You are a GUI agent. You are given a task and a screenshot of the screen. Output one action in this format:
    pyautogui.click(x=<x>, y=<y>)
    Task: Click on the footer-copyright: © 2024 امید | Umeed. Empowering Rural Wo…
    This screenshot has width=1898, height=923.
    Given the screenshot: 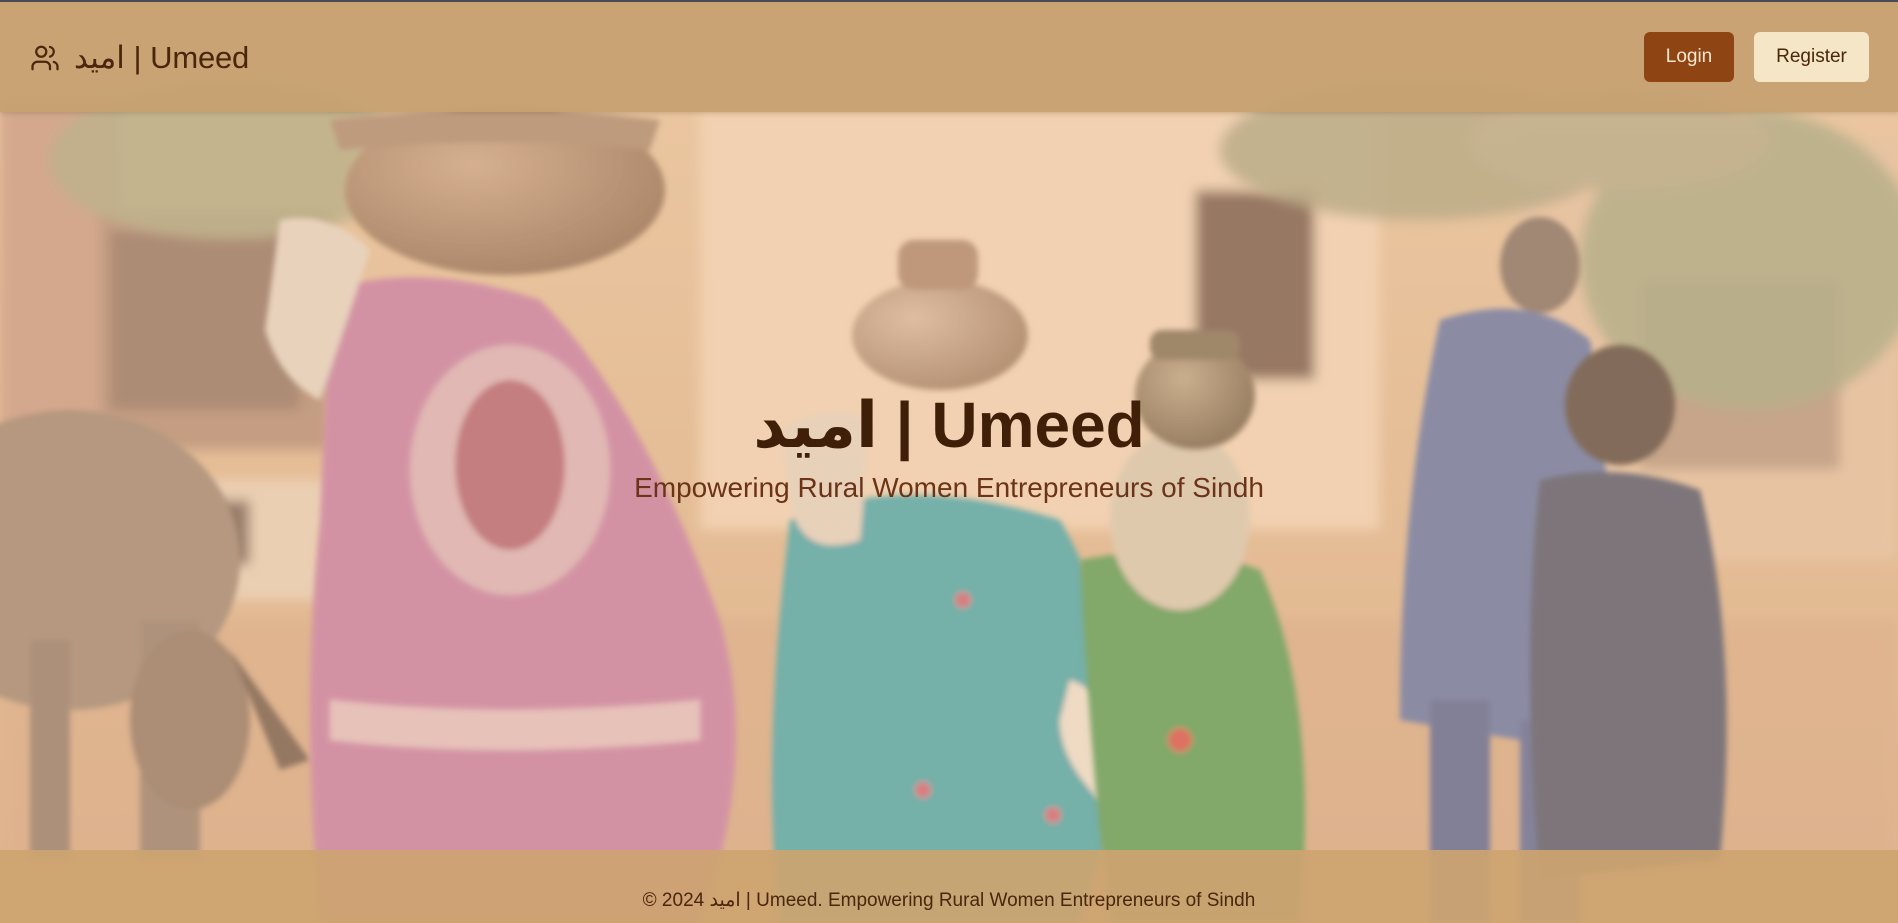 What is the action you would take?
    pyautogui.click(x=949, y=900)
    